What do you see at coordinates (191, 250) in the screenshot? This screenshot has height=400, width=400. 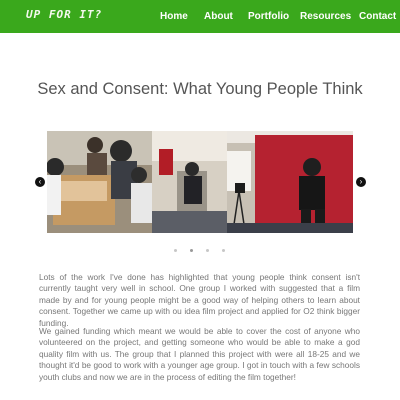 I see `slider-dot-active` at bounding box center [191, 250].